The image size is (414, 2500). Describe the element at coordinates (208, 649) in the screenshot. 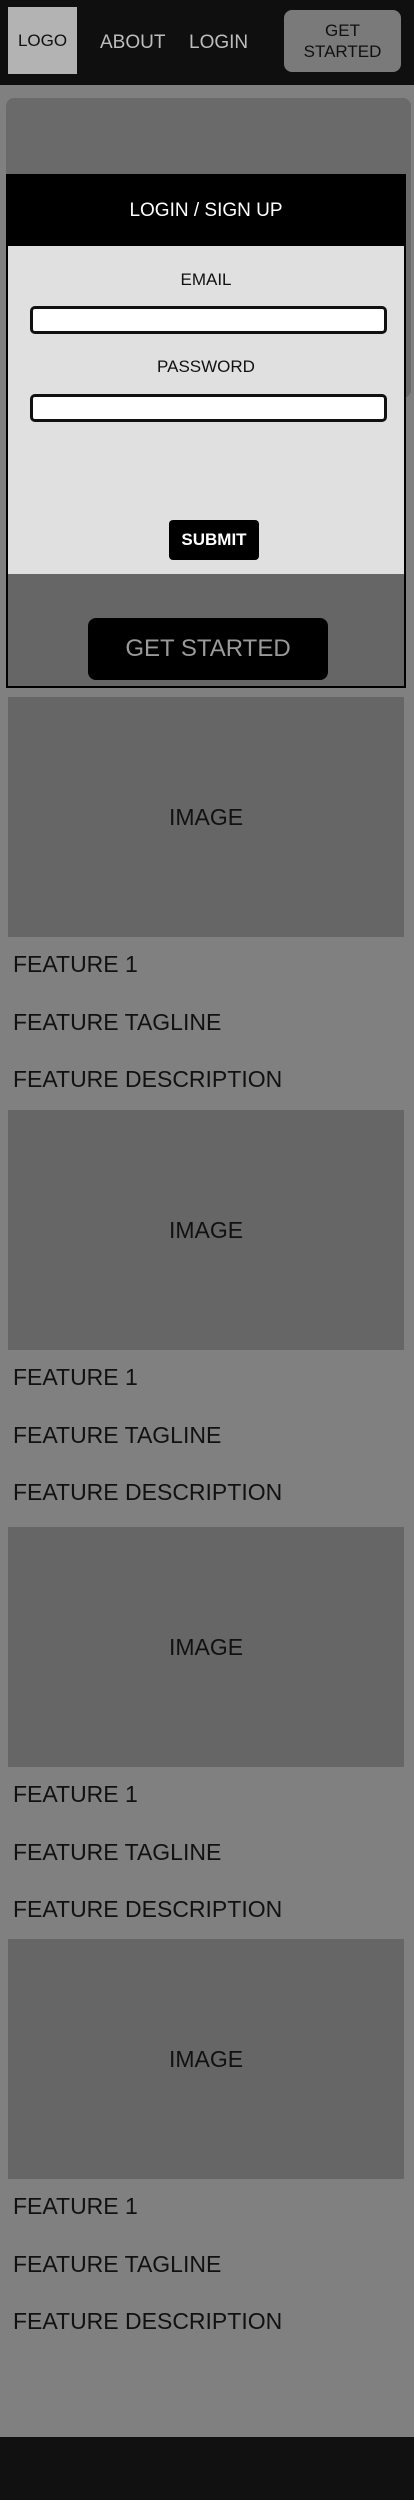

I see `get-started-hero-button: GET STARTED` at that location.